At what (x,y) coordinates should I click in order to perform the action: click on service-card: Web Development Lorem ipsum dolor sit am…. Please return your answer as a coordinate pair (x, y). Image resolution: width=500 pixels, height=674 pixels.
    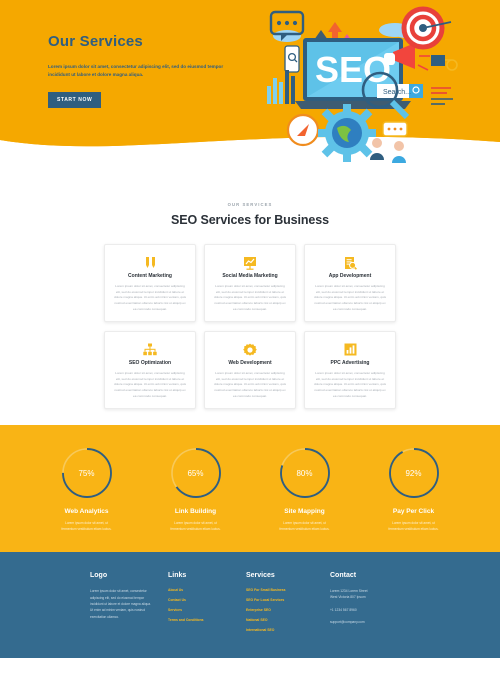
    Looking at the image, I should click on (250, 370).